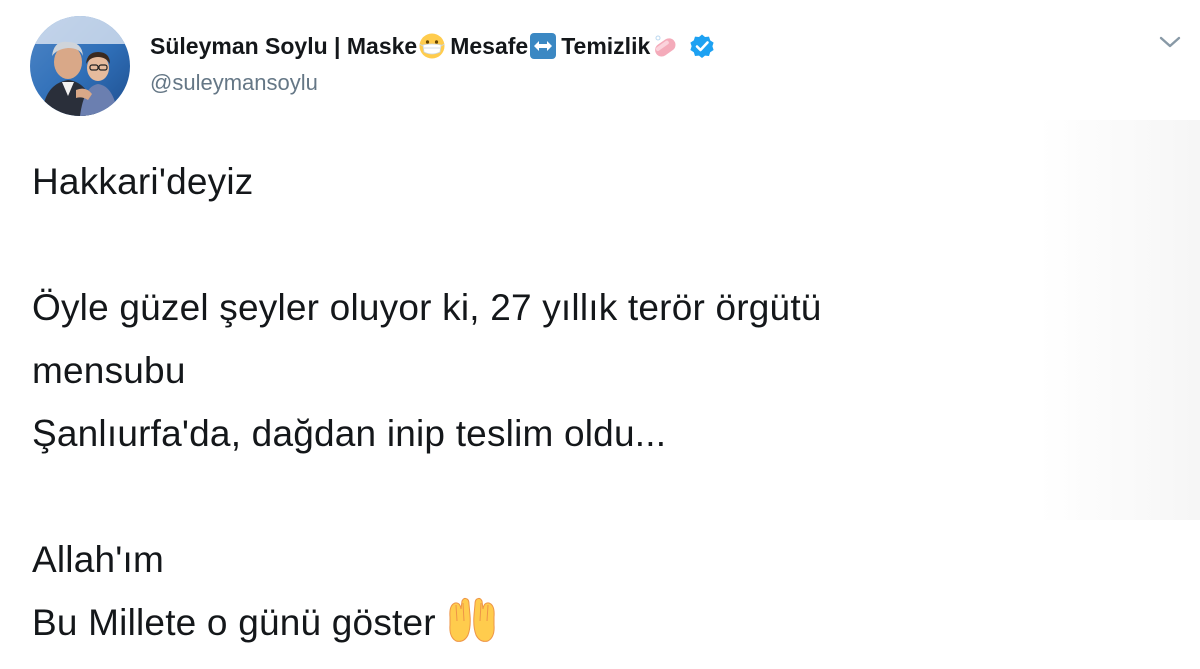 The height and width of the screenshot is (669, 1200). What do you see at coordinates (472, 621) in the screenshot?
I see `palms-up-together-icon` at bounding box center [472, 621].